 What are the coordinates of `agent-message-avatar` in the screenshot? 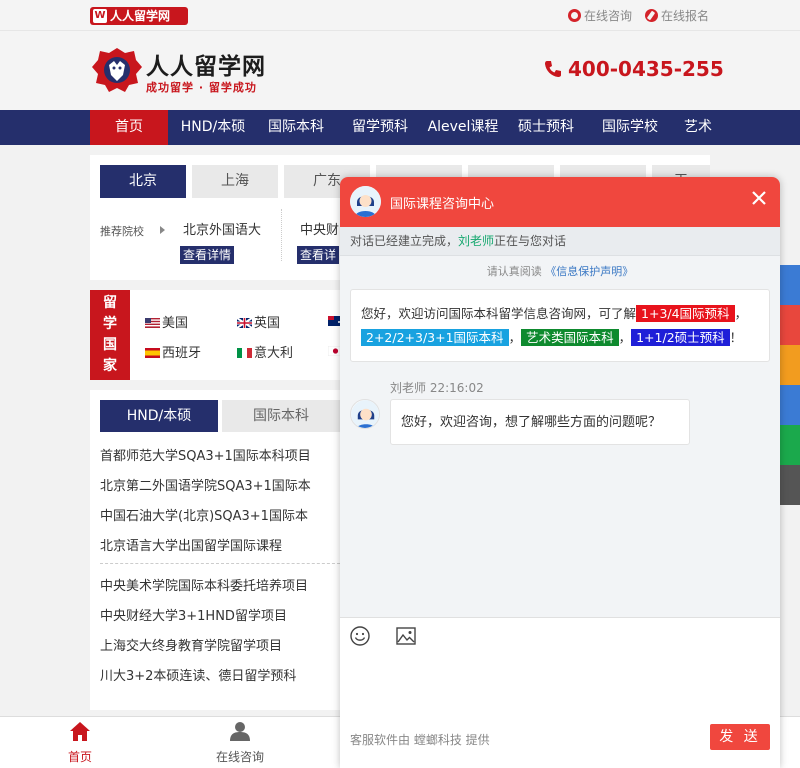 It's located at (365, 414).